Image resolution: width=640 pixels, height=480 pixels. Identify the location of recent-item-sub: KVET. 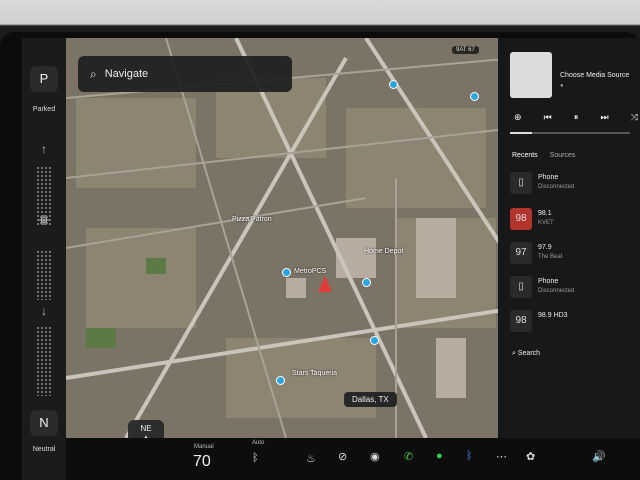
(546, 223).